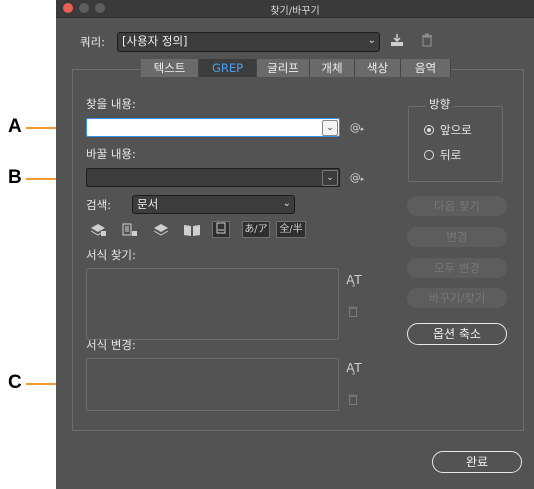 This screenshot has width=534, height=489. I want to click on delete-query-icon, so click(427, 41).